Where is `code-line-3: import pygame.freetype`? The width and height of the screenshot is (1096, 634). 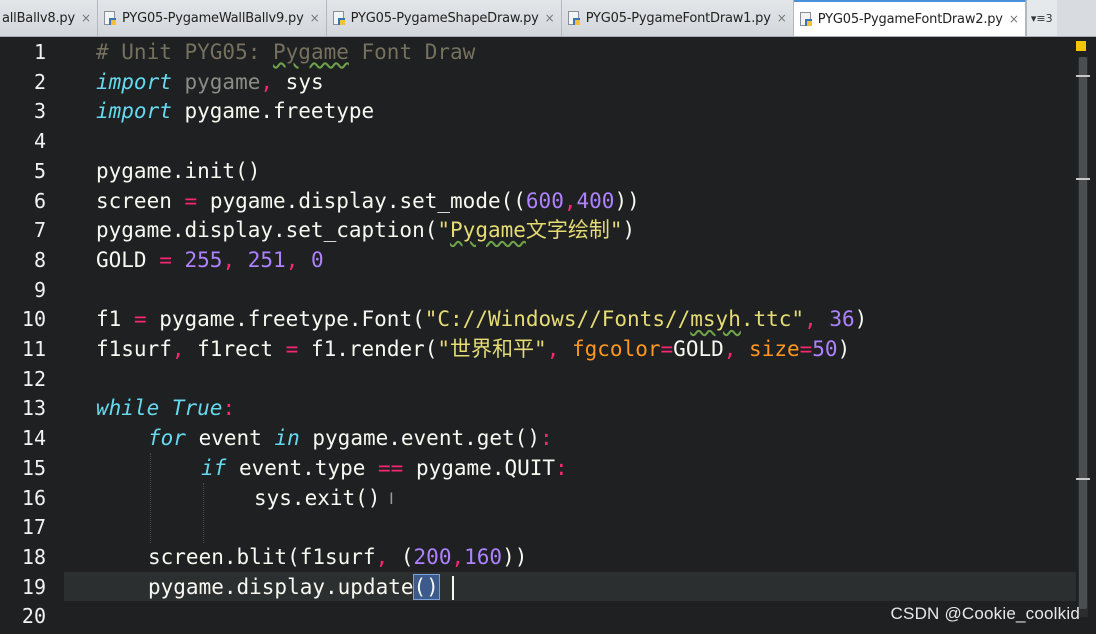 code-line-3: import pygame.freetype is located at coordinates (235, 112).